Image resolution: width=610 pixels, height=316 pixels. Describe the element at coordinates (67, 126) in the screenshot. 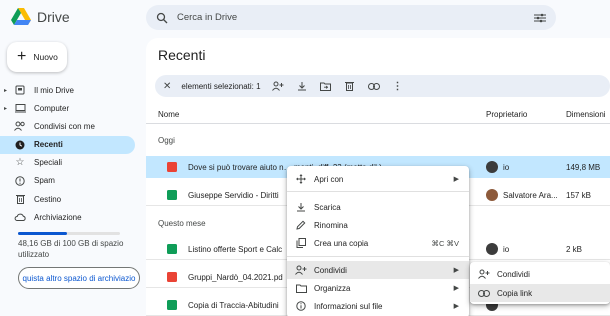

I see `sidebar-item-shared: Condivisi con me` at that location.